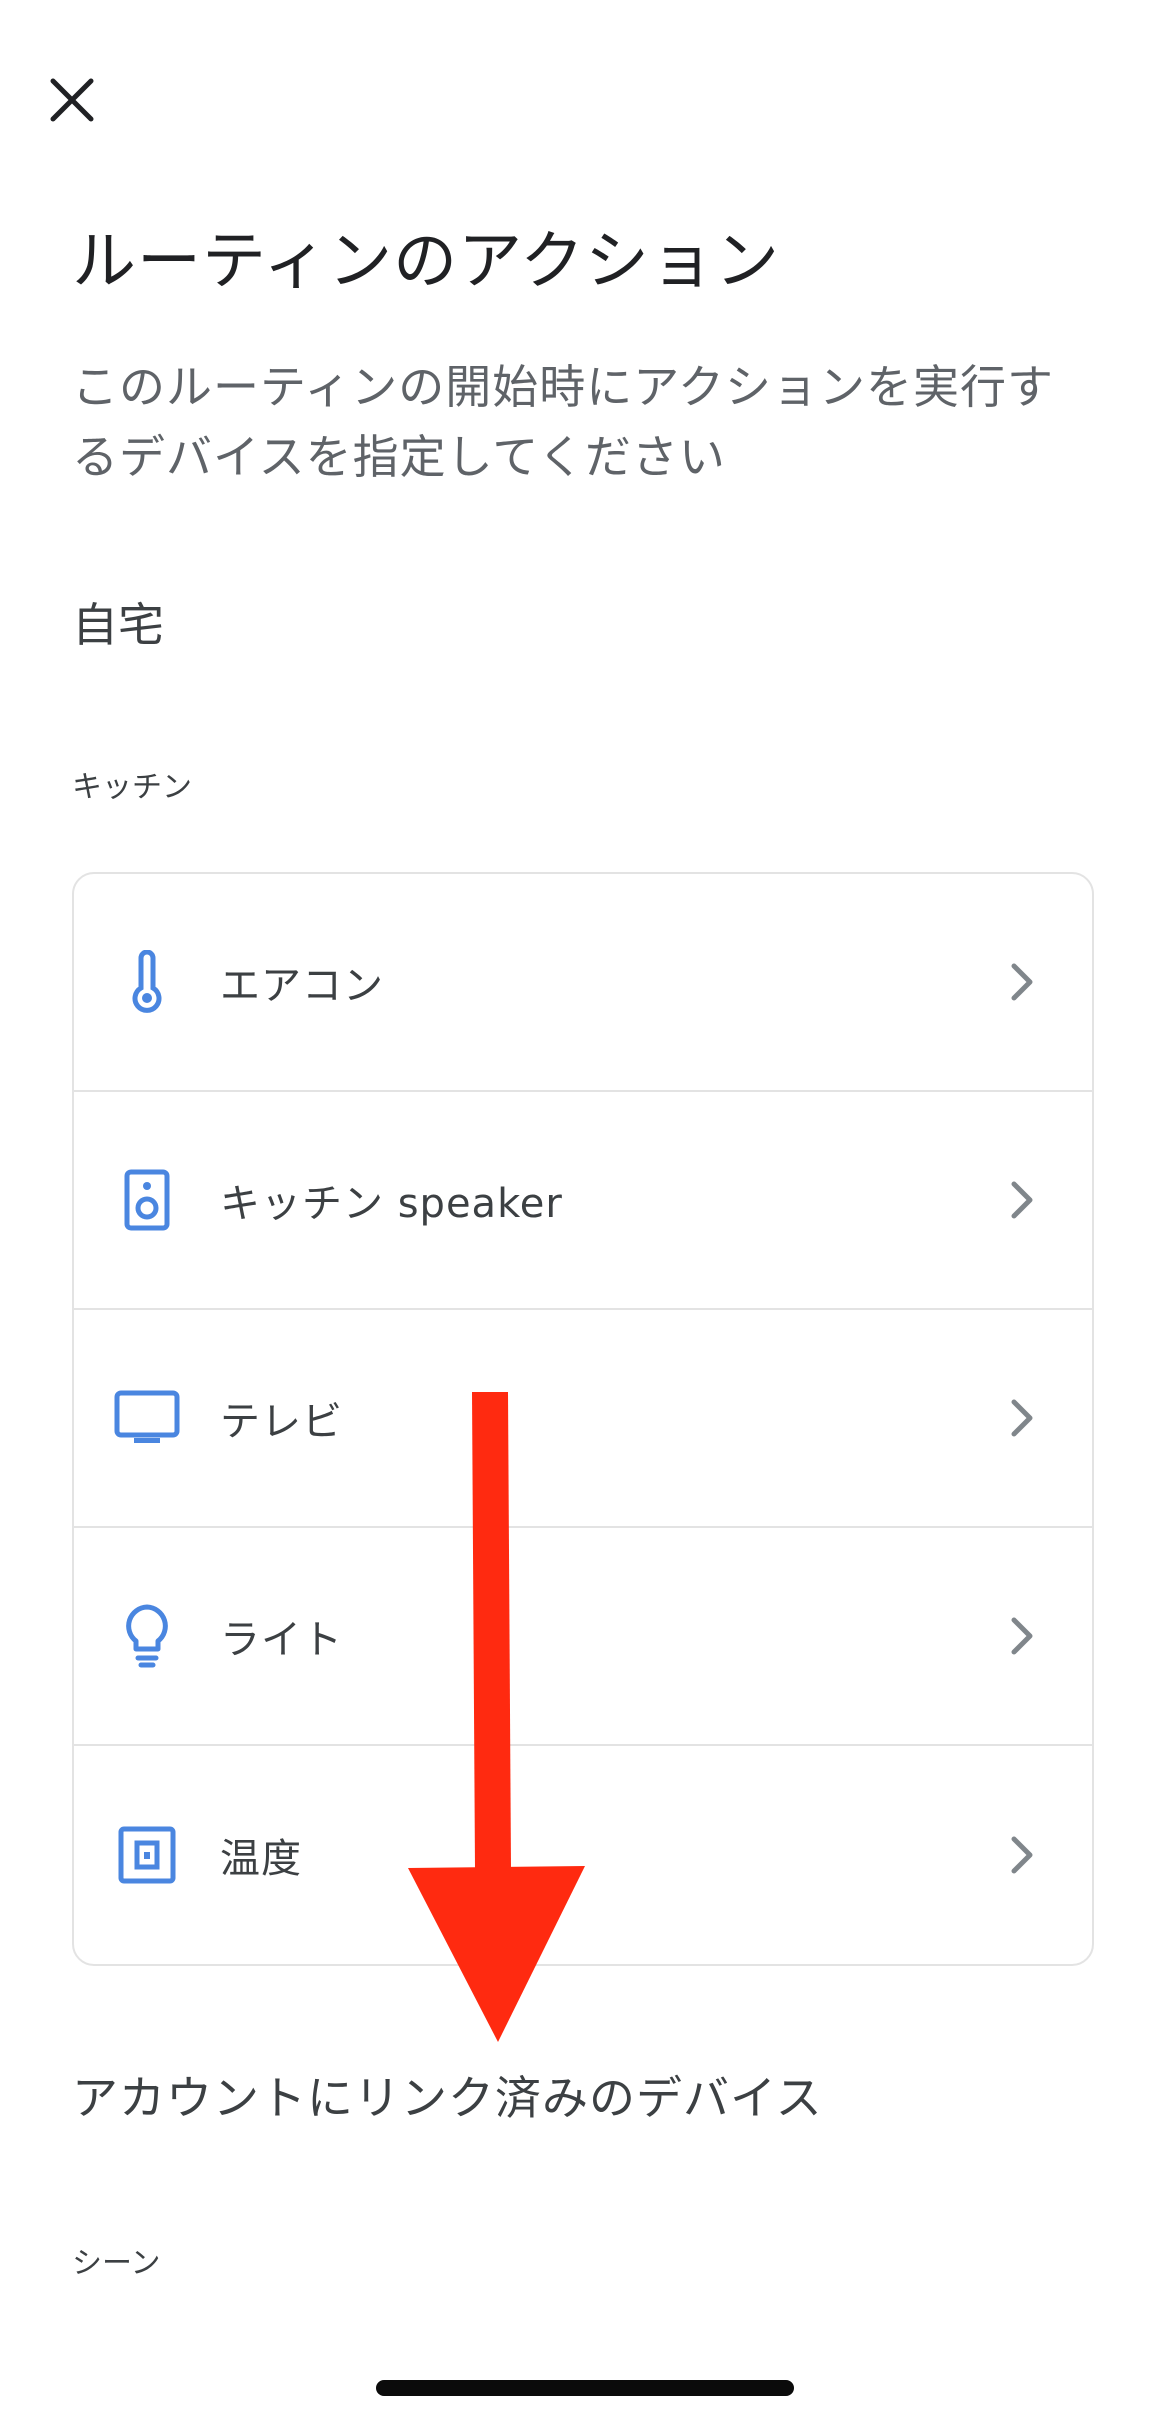  What do you see at coordinates (132, 787) in the screenshot?
I see `room-label: キッチン` at bounding box center [132, 787].